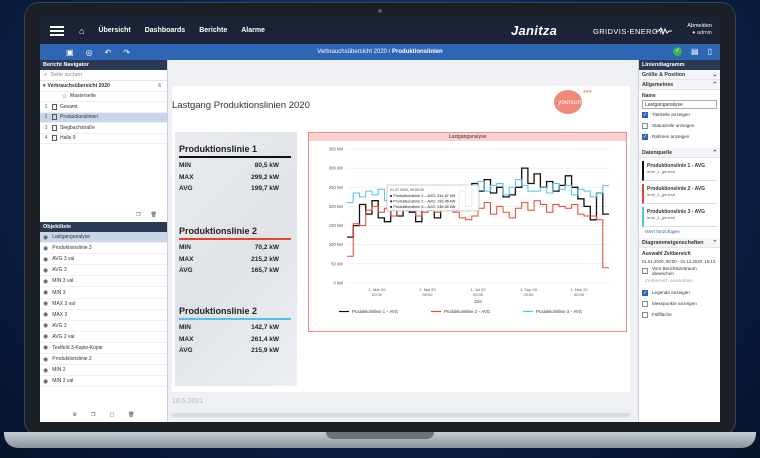 The height and width of the screenshot is (458, 760). What do you see at coordinates (679, 217) in the screenshot?
I see `datasource-item: Produktionslinie 3 - AVG level_1_general` at bounding box center [679, 217].